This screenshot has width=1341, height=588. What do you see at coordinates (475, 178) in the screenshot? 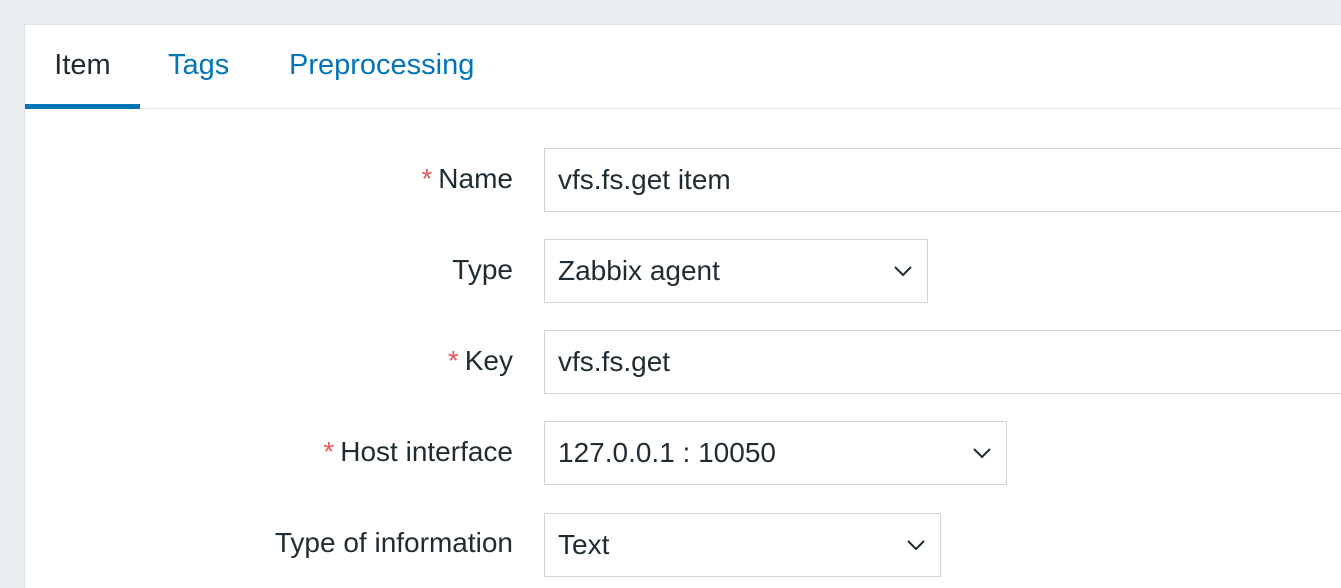
I see `name-label-text: Name` at bounding box center [475, 178].